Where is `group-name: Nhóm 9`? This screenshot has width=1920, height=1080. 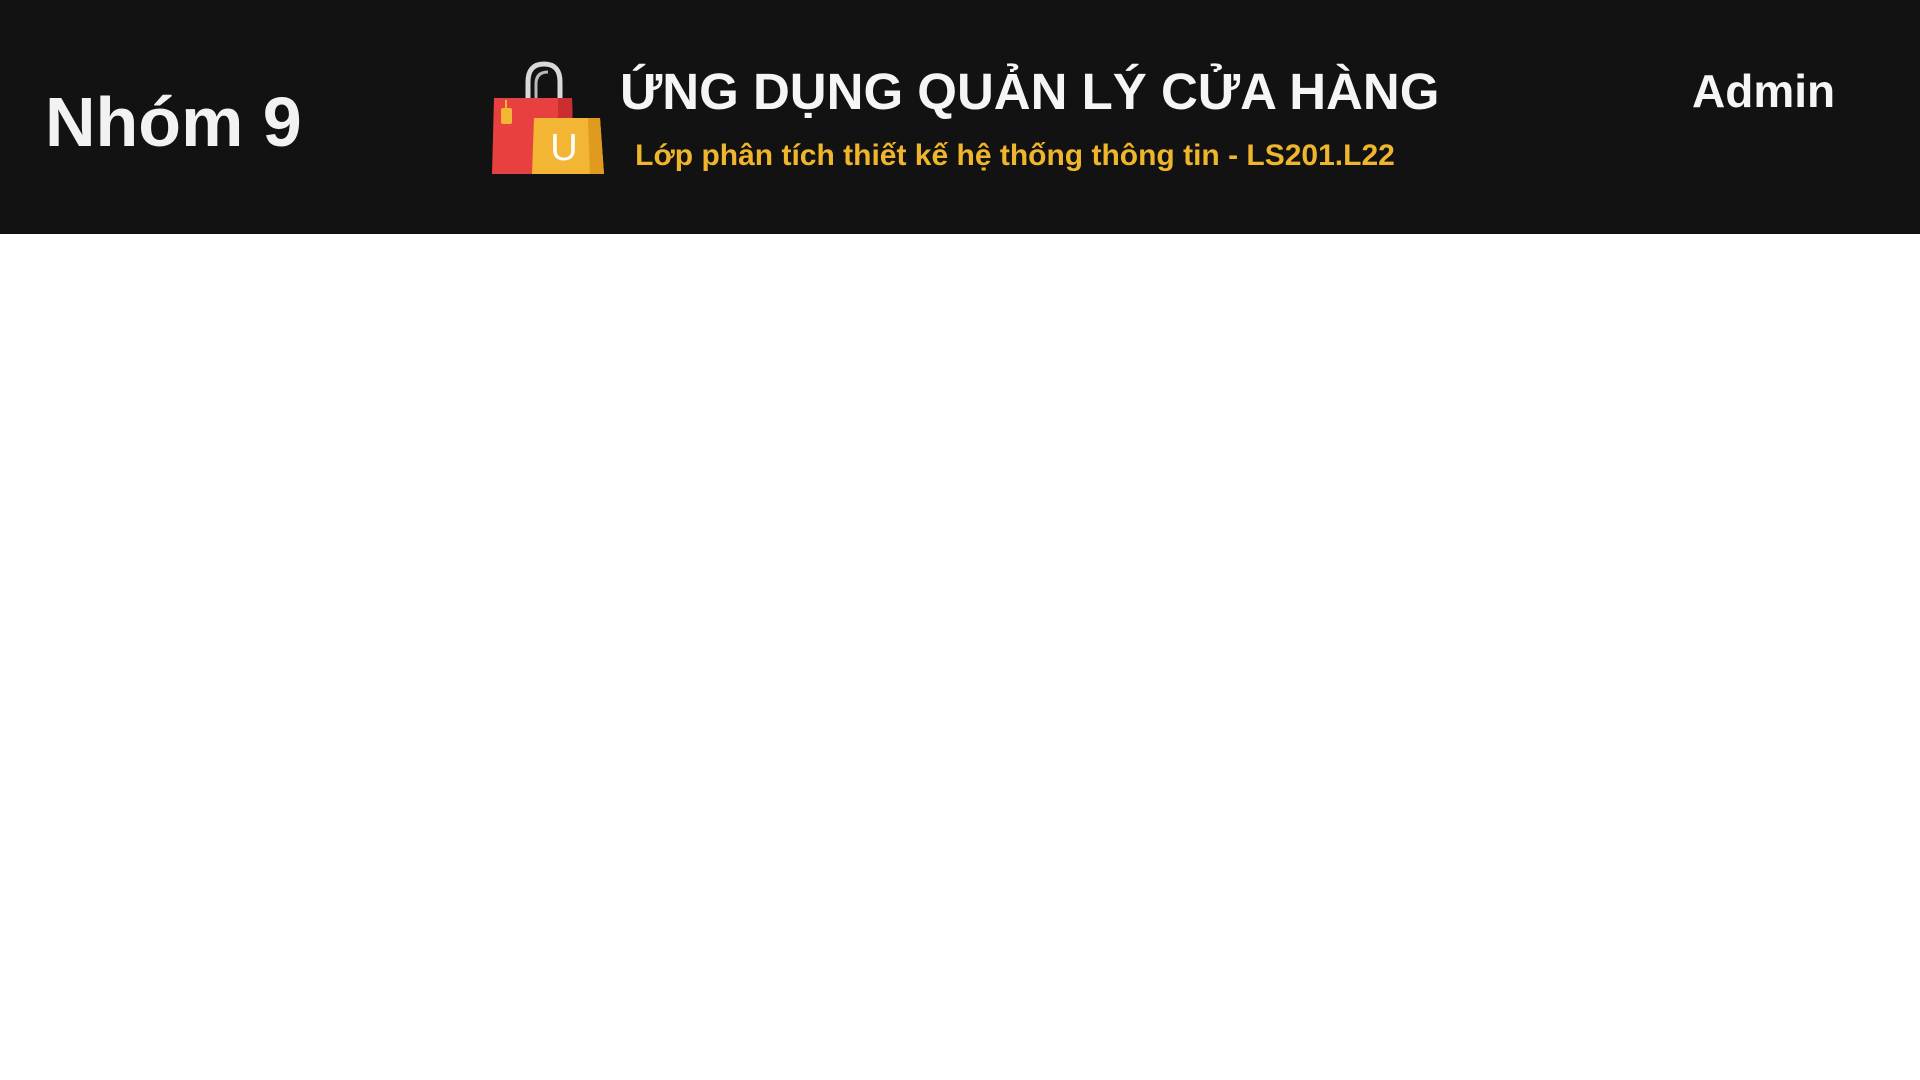 group-name: Nhóm 9 is located at coordinates (173, 122).